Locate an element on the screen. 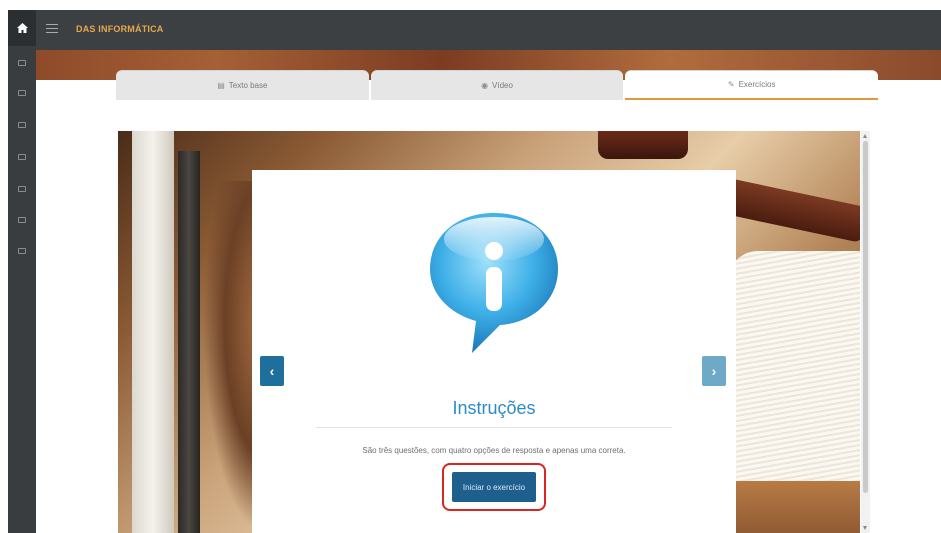 The height and width of the screenshot is (533, 941). start-button-highlight: Iniciar o exercício is located at coordinates (494, 487).